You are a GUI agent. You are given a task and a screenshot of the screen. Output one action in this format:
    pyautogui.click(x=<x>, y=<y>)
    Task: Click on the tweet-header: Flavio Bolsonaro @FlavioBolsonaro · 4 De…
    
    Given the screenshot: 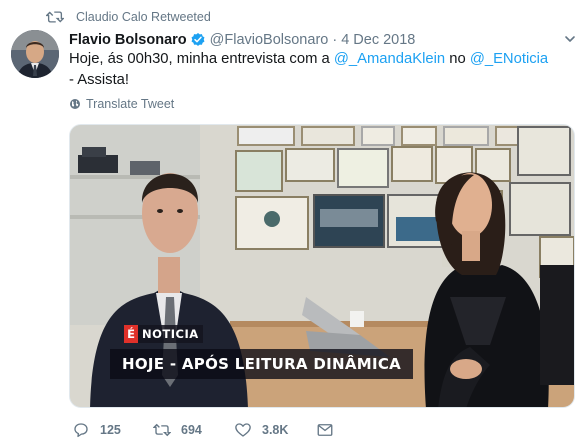 What is the action you would take?
    pyautogui.click(x=242, y=40)
    